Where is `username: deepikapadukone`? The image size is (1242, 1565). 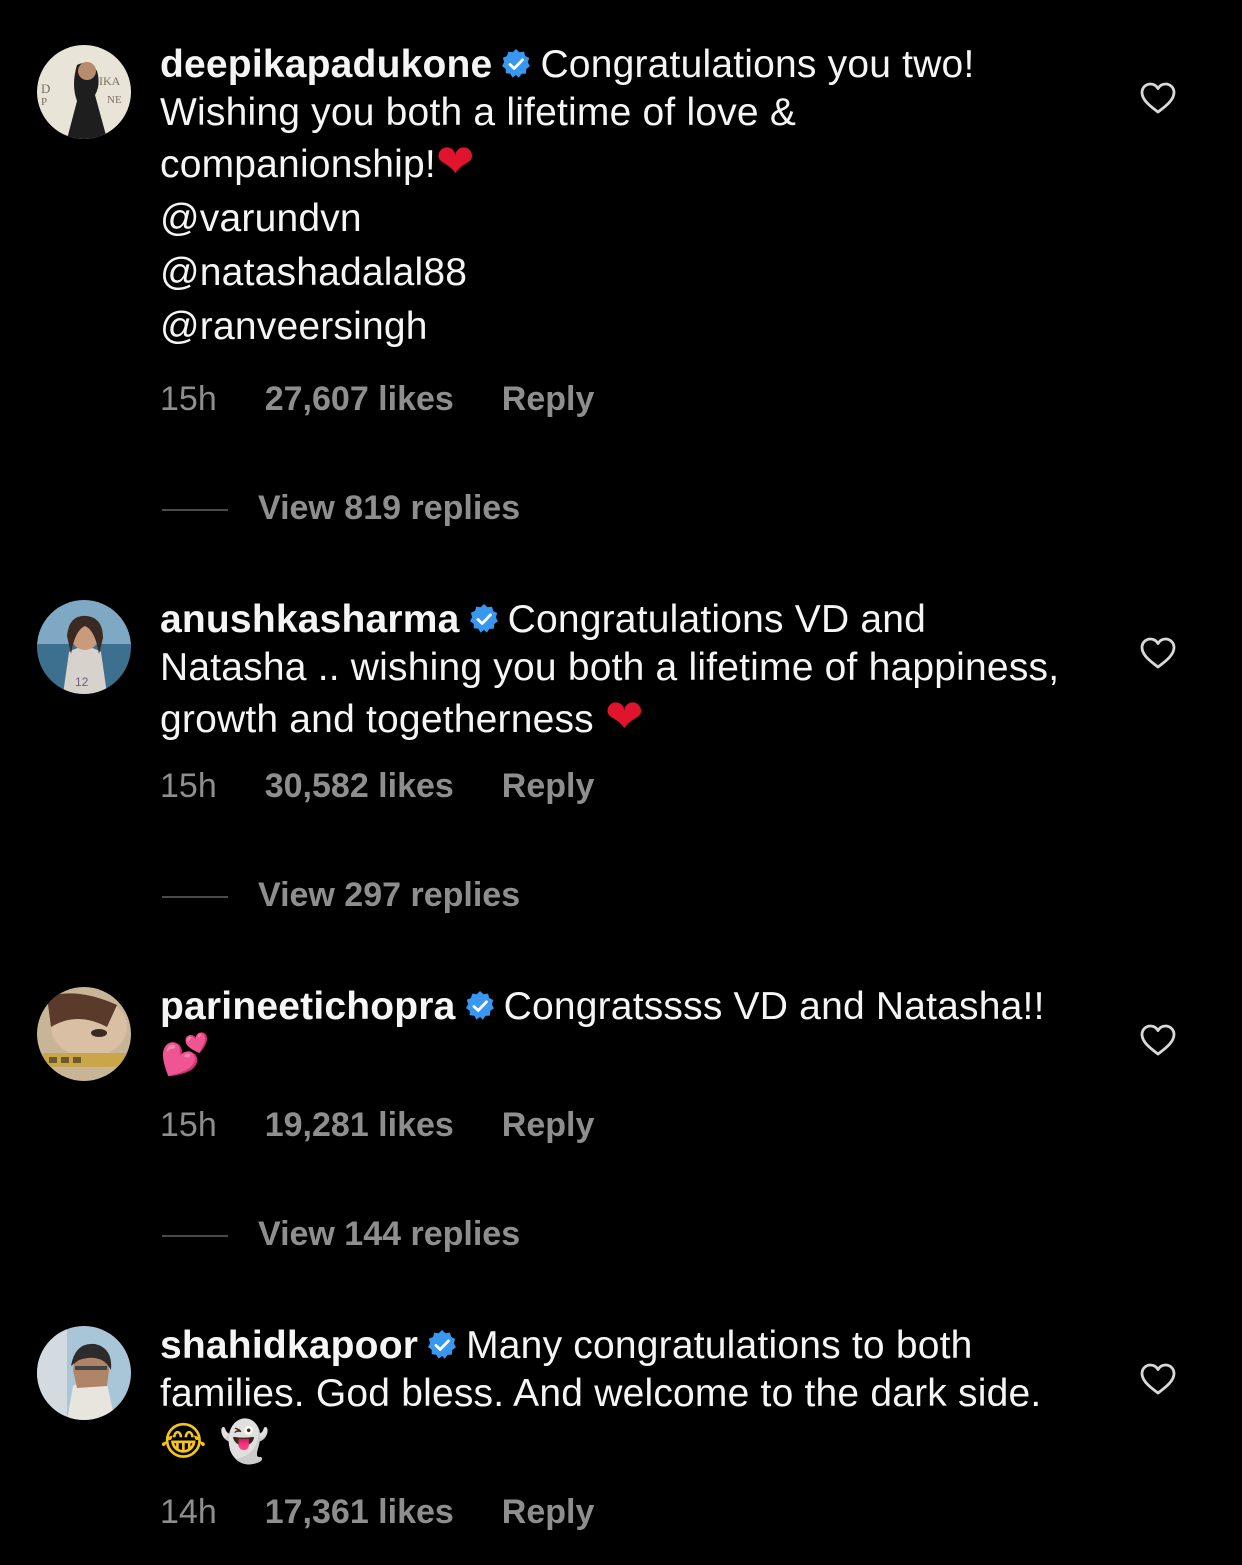 username: deepikapadukone is located at coordinates (326, 64).